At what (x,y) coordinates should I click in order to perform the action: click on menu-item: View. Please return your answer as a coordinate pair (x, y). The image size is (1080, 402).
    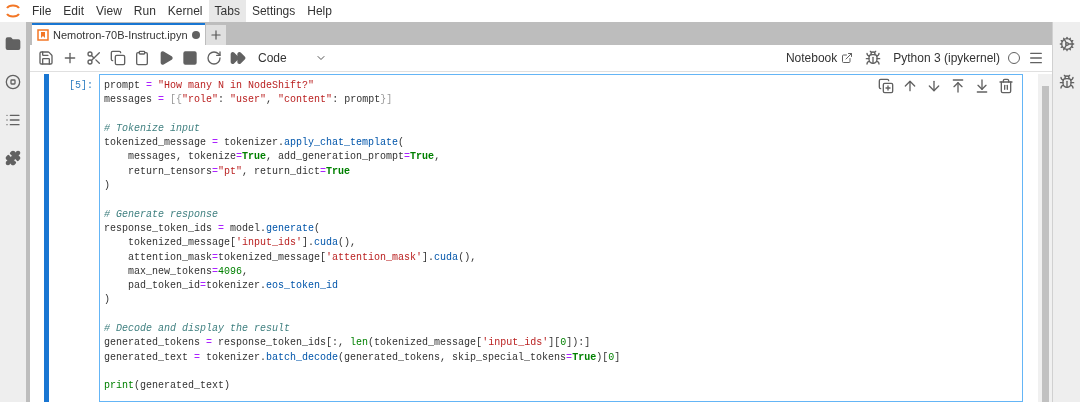
    Looking at the image, I should click on (109, 11).